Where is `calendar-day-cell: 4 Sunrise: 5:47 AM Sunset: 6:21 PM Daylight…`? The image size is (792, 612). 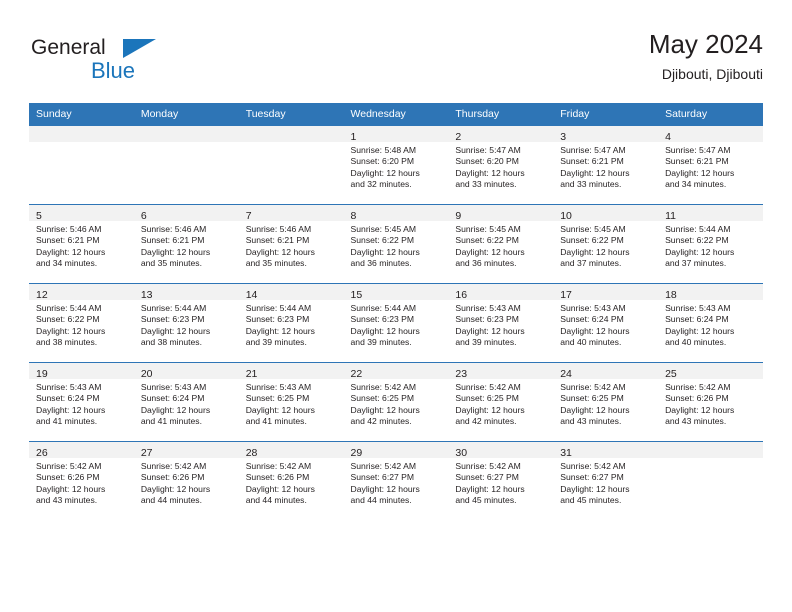
calendar-day-cell: 4 Sunrise: 5:47 AM Sunset: 6:21 PM Daylight… is located at coordinates (710, 165).